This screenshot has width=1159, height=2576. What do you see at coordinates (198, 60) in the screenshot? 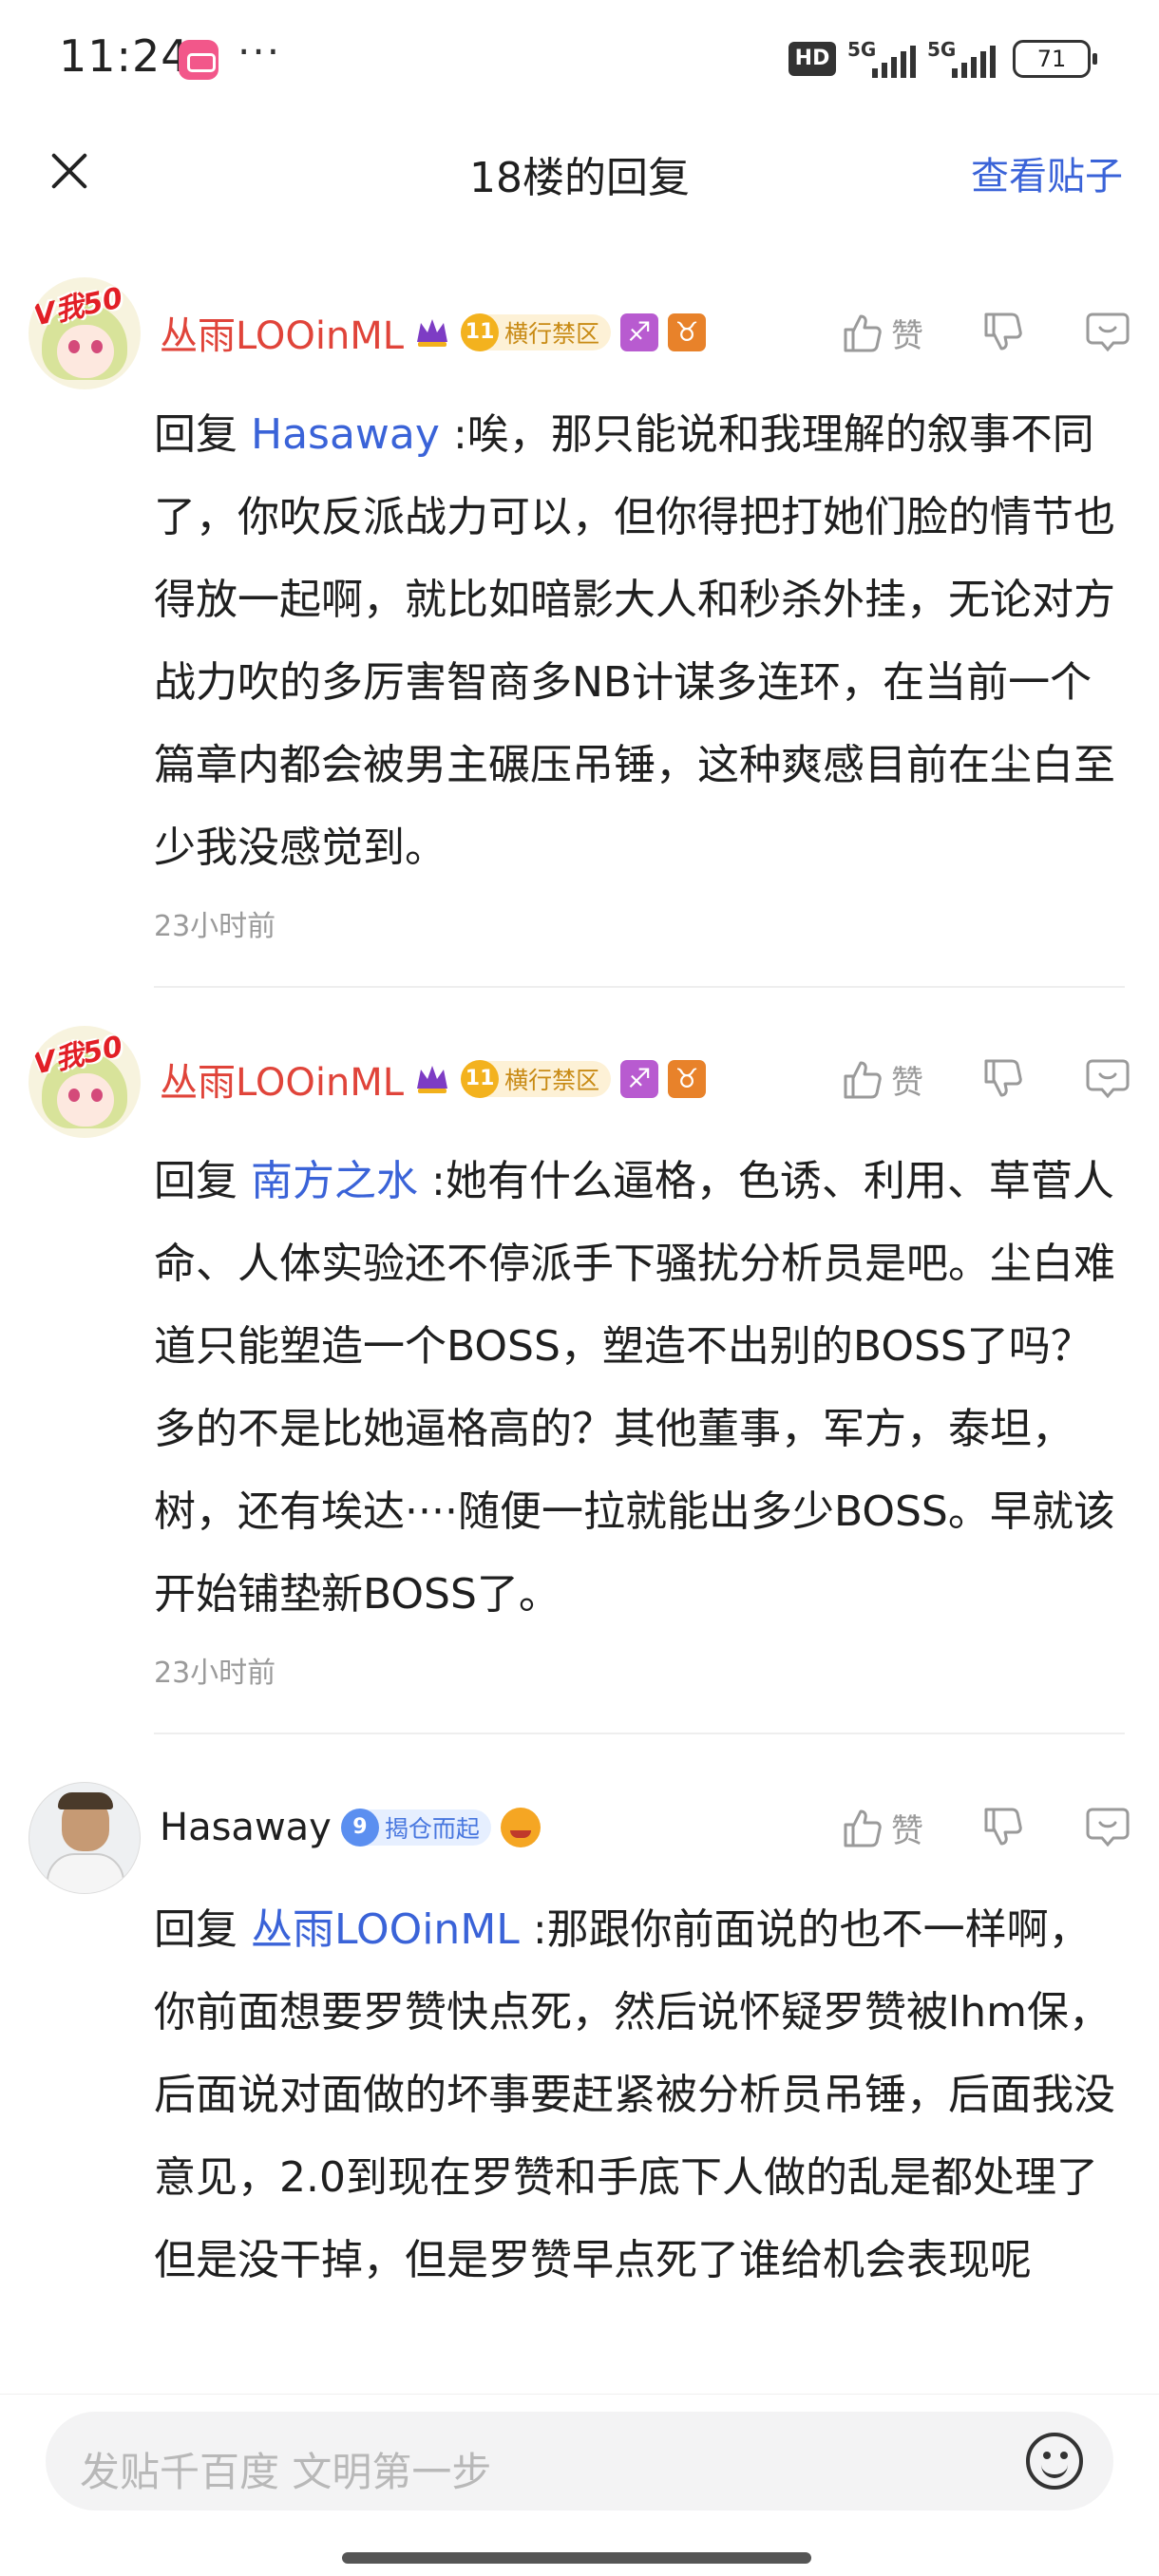
I see `bilibili-app-icon` at bounding box center [198, 60].